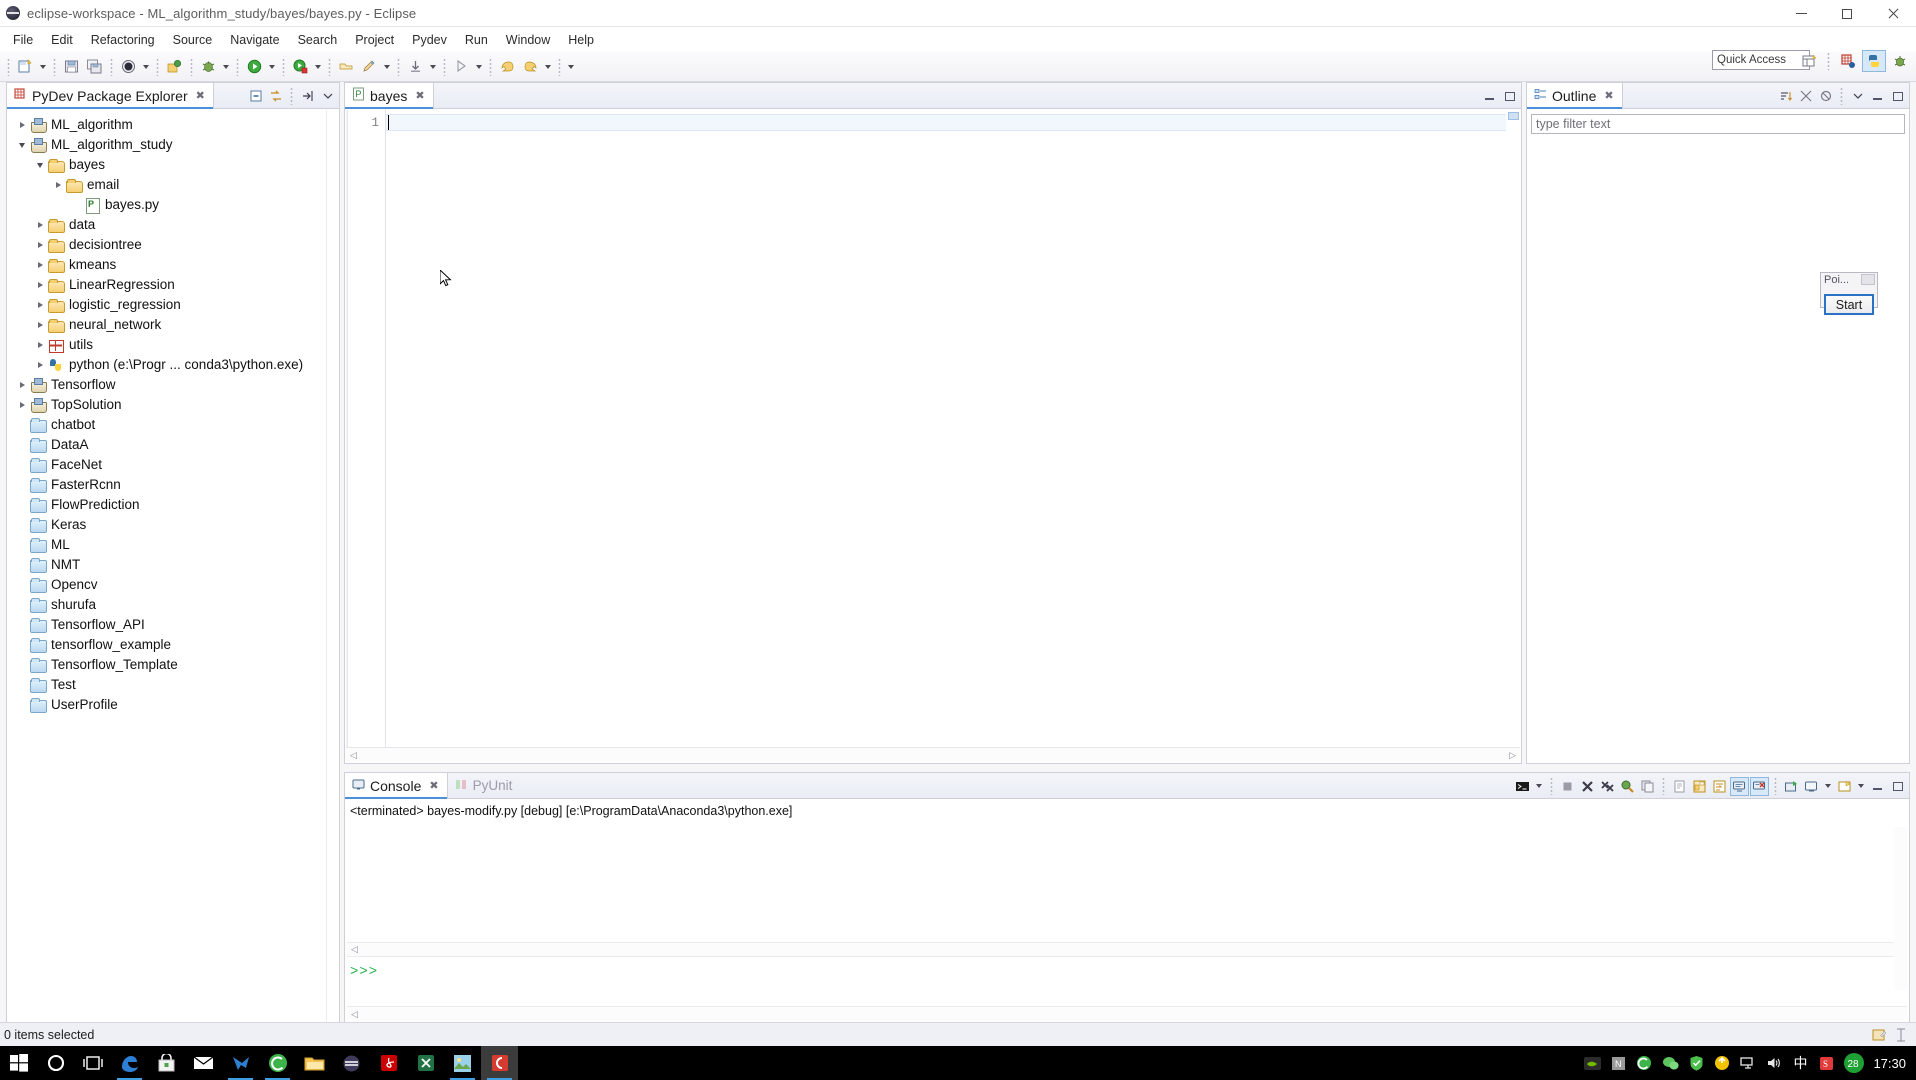 This screenshot has height=1080, width=1916. What do you see at coordinates (173, 585) in the screenshot?
I see `tree-item: Opencv` at bounding box center [173, 585].